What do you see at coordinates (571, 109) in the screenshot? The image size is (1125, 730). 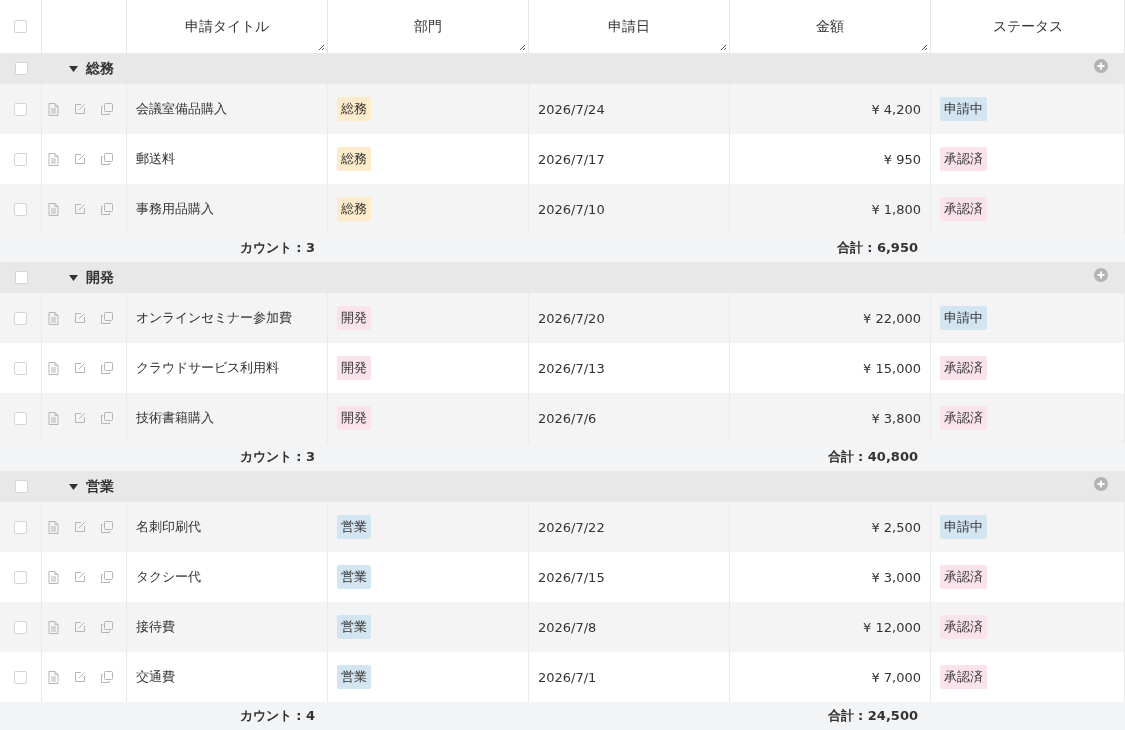 I see `table-cell: 2026/7/24` at bounding box center [571, 109].